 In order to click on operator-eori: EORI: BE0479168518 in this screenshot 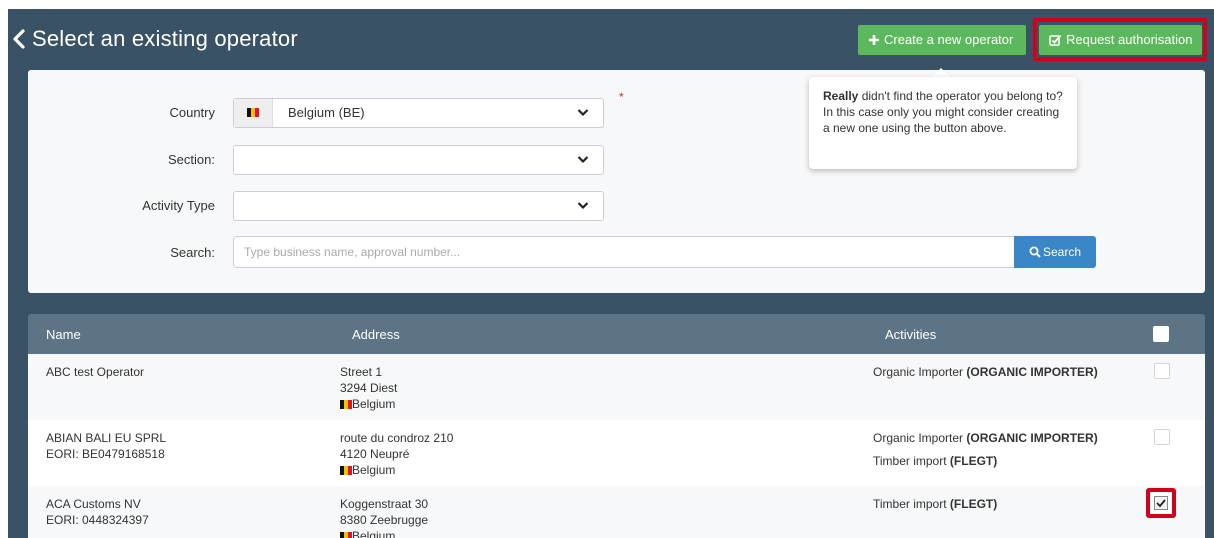, I will do `click(105, 454)`.